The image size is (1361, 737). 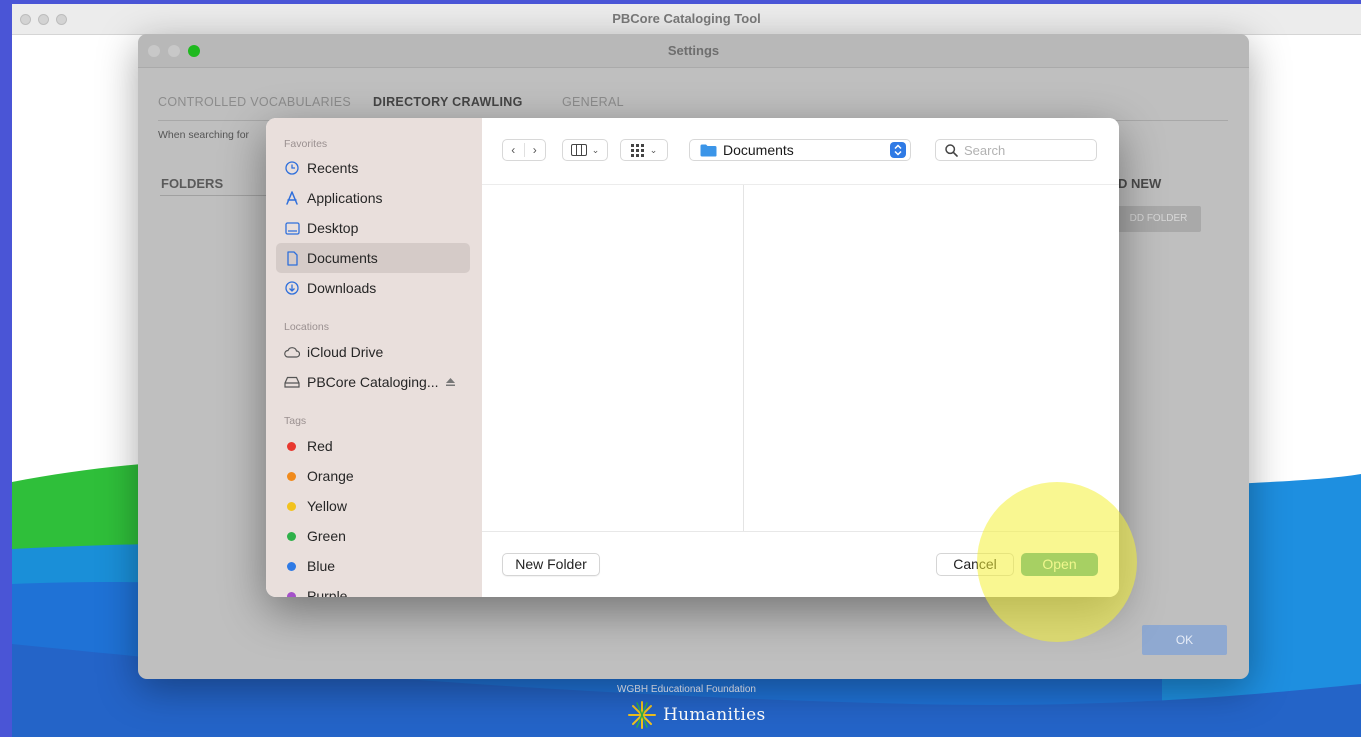 What do you see at coordinates (800, 531) in the screenshot?
I see `footer-divider` at bounding box center [800, 531].